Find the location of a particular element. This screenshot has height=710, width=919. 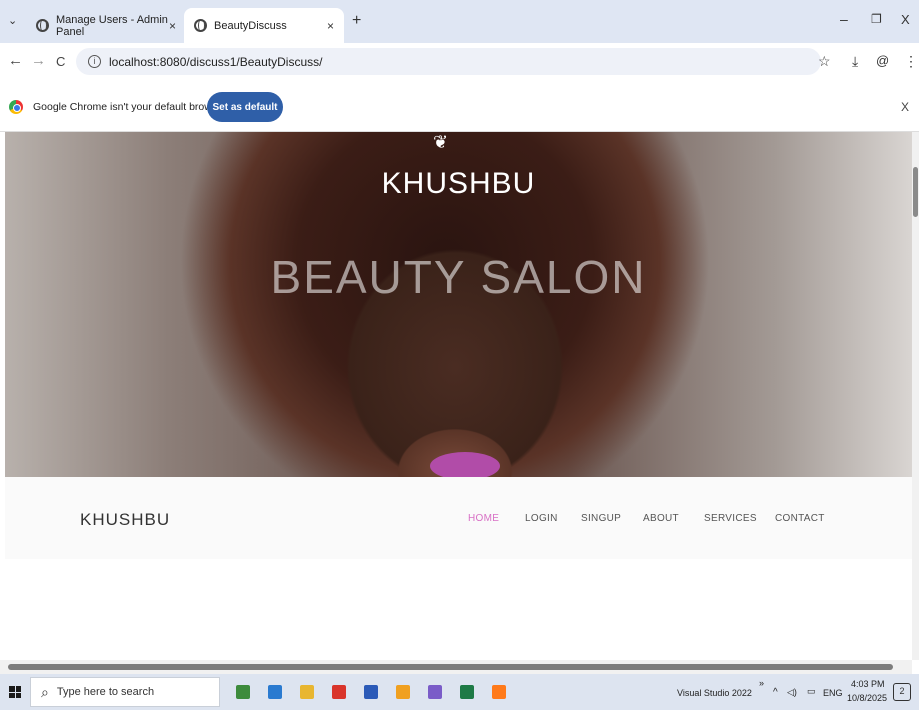

hero-photo-detail is located at coordinates (465, 464).